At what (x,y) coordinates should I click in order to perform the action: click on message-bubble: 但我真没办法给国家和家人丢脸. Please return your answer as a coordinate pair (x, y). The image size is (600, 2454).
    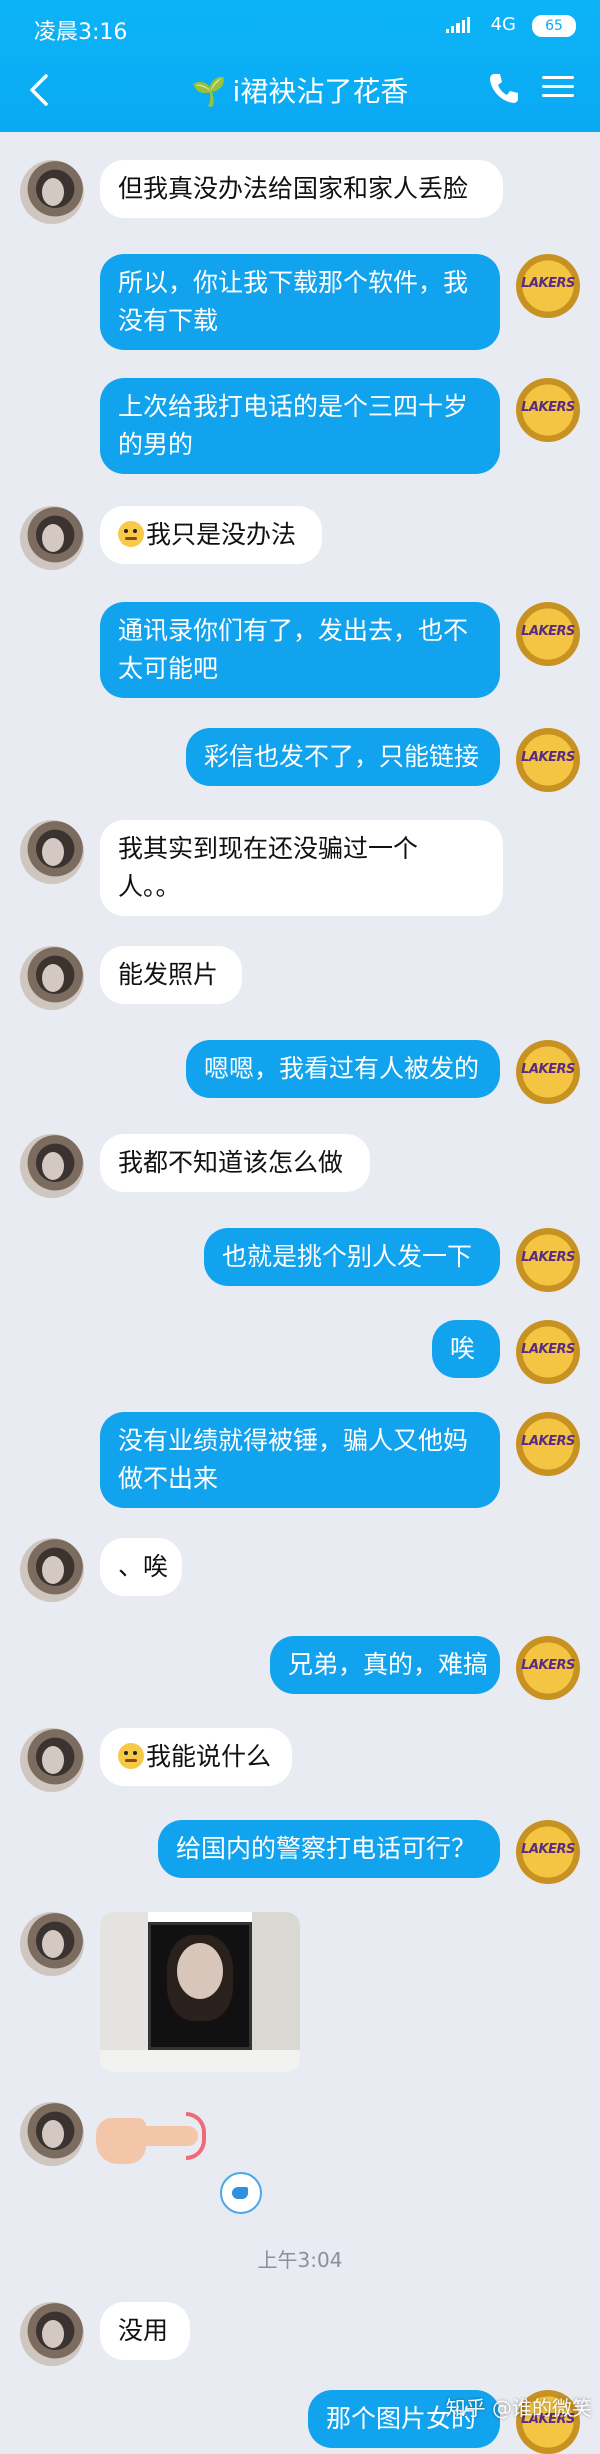
    Looking at the image, I should click on (301, 189).